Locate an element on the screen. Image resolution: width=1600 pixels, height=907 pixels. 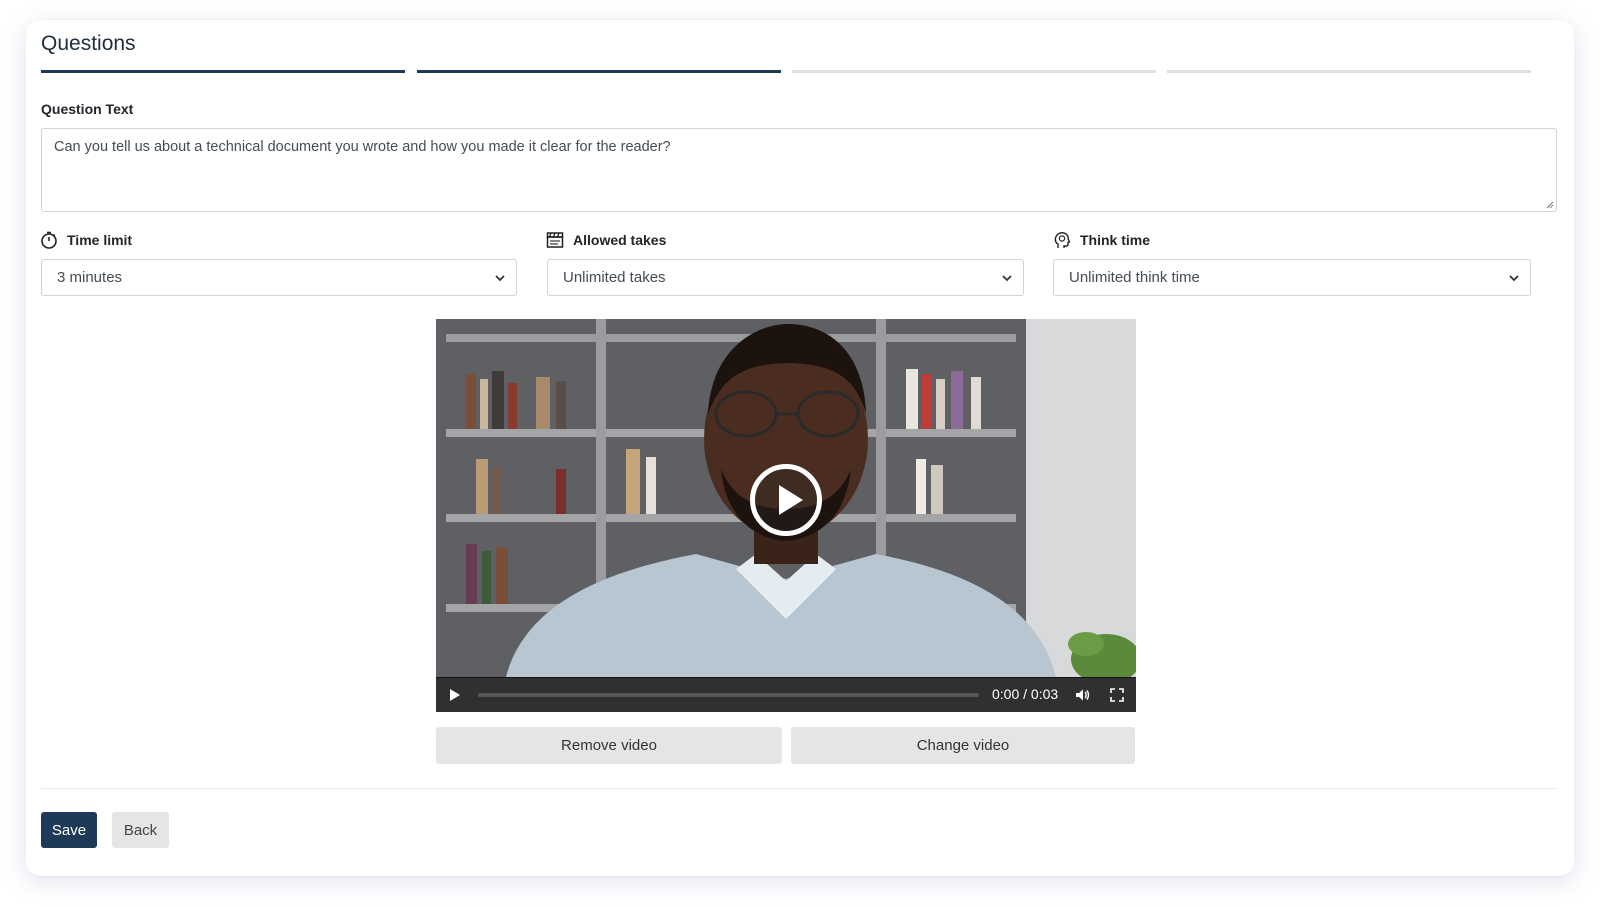
step-4-bar is located at coordinates (1349, 71).